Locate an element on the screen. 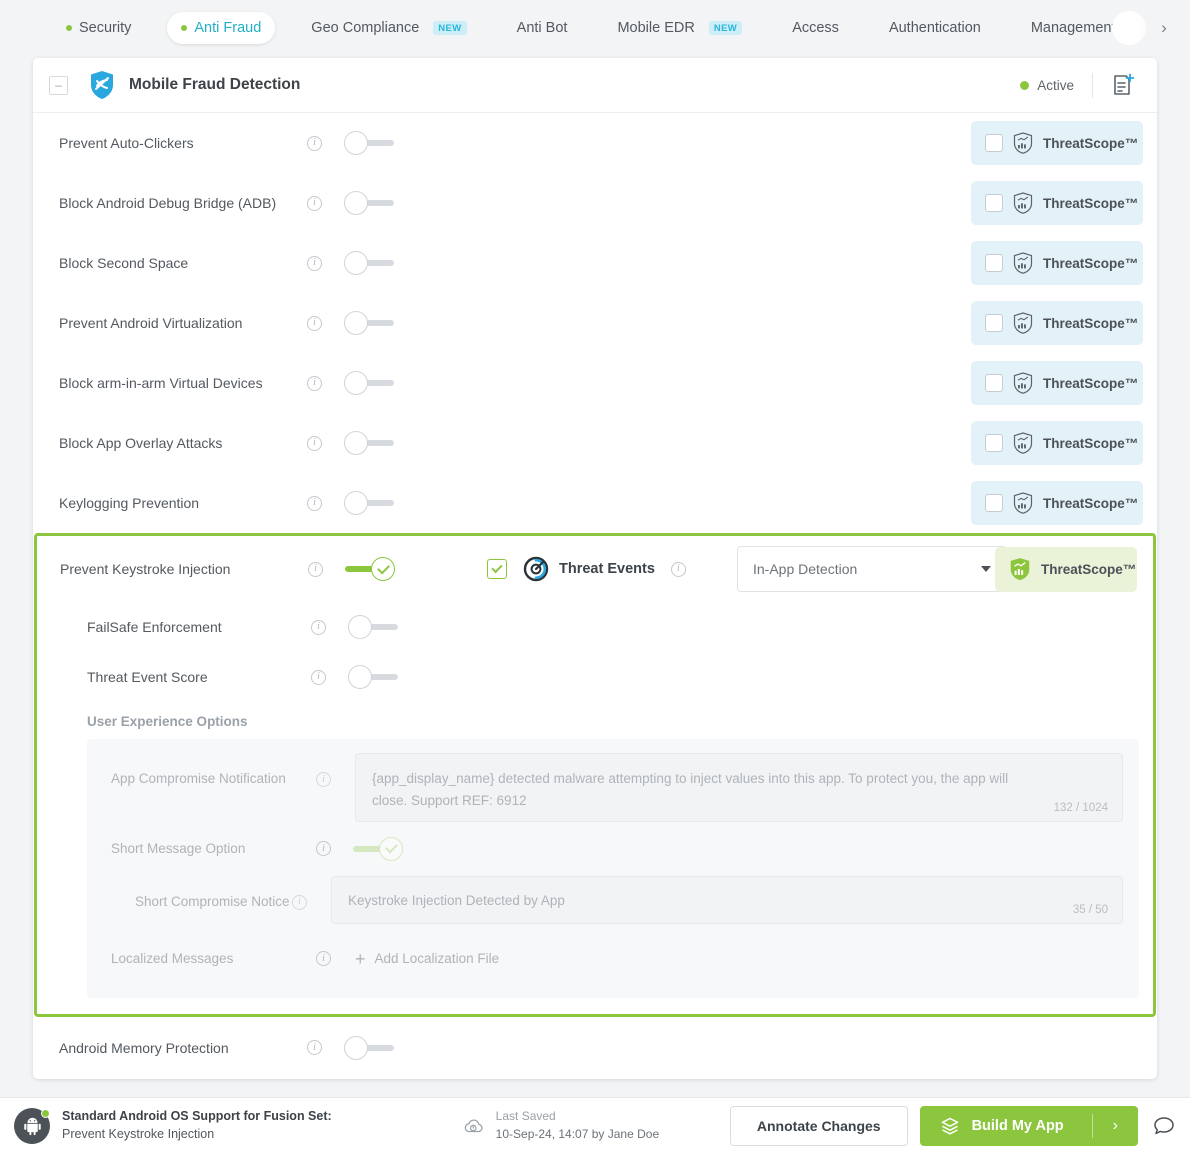 Image resolution: width=1190 pixels, height=1153 pixels. build-my-app-button: Build My App › is located at coordinates (1028, 1125).